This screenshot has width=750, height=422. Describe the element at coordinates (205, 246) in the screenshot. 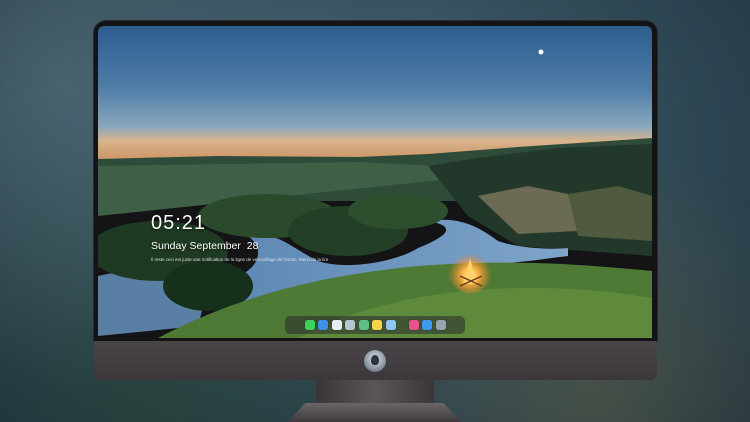

I see `lock-screen-date: Sunday September 28` at that location.